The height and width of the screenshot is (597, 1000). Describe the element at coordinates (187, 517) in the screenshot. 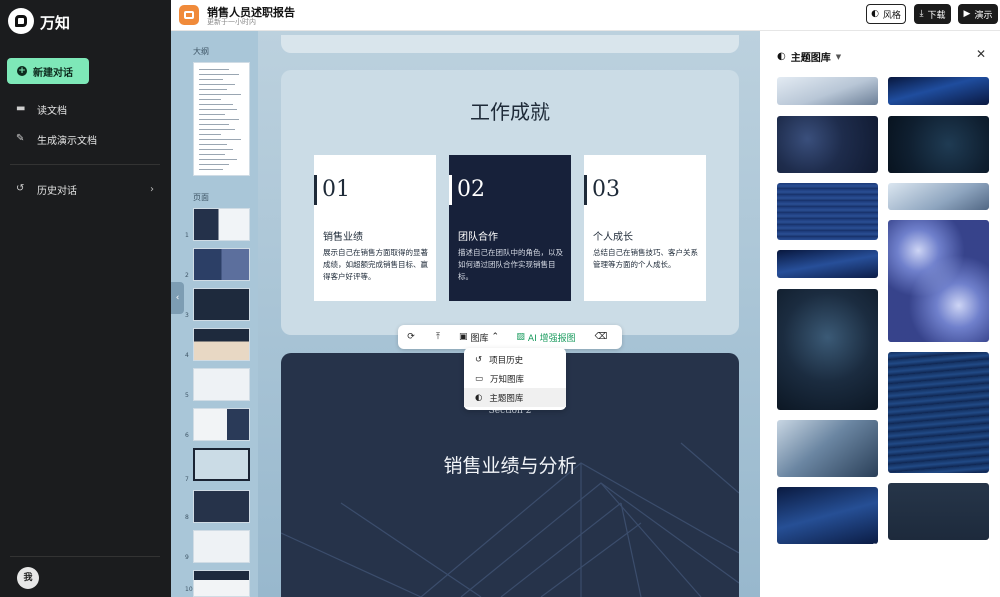

I see `slide-number: 8` at that location.